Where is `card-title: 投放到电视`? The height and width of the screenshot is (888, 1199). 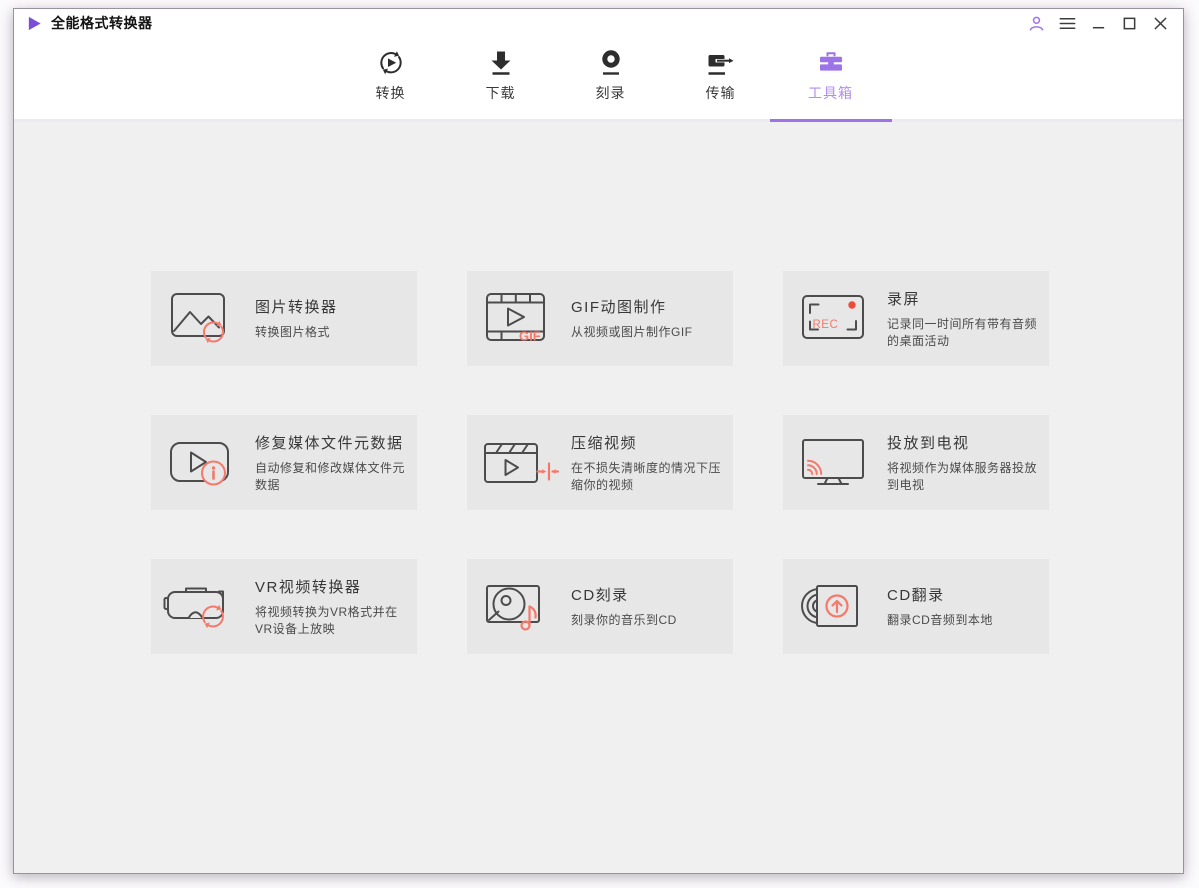
card-title: 投放到电视 is located at coordinates (928, 443).